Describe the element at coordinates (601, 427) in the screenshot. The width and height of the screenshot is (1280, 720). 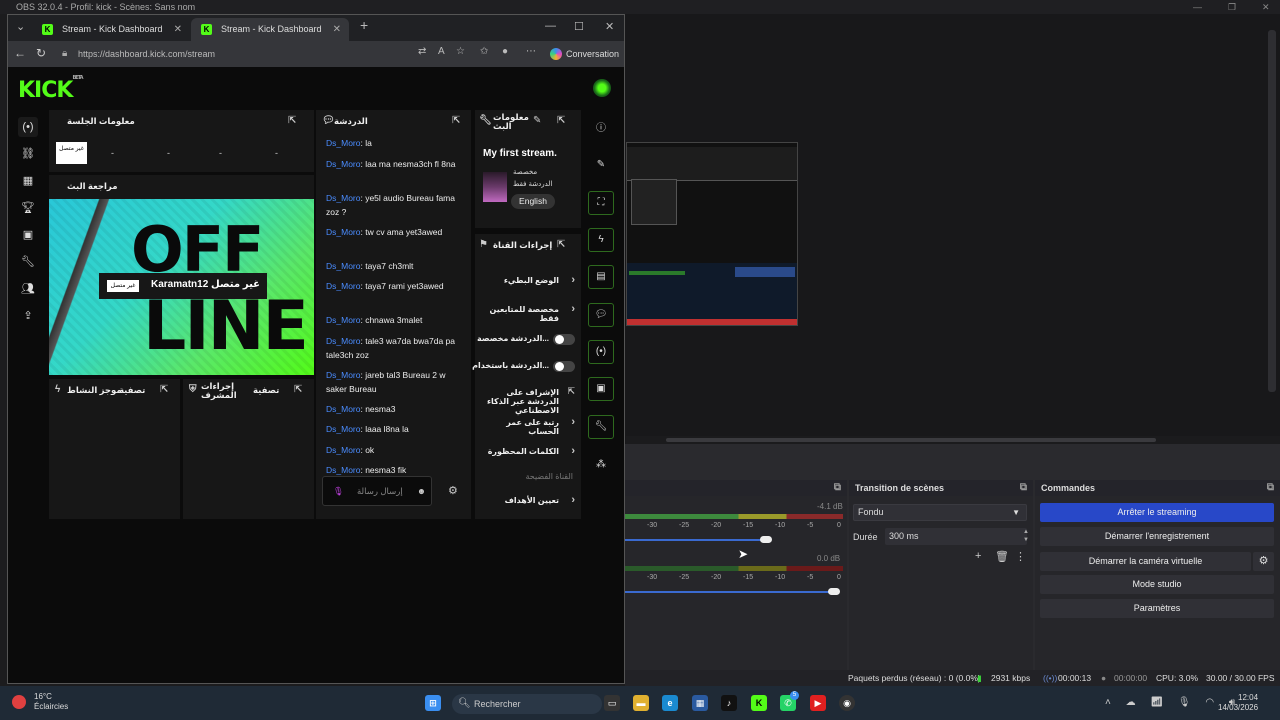
I see `wrench-icon: 🔧︎` at that location.